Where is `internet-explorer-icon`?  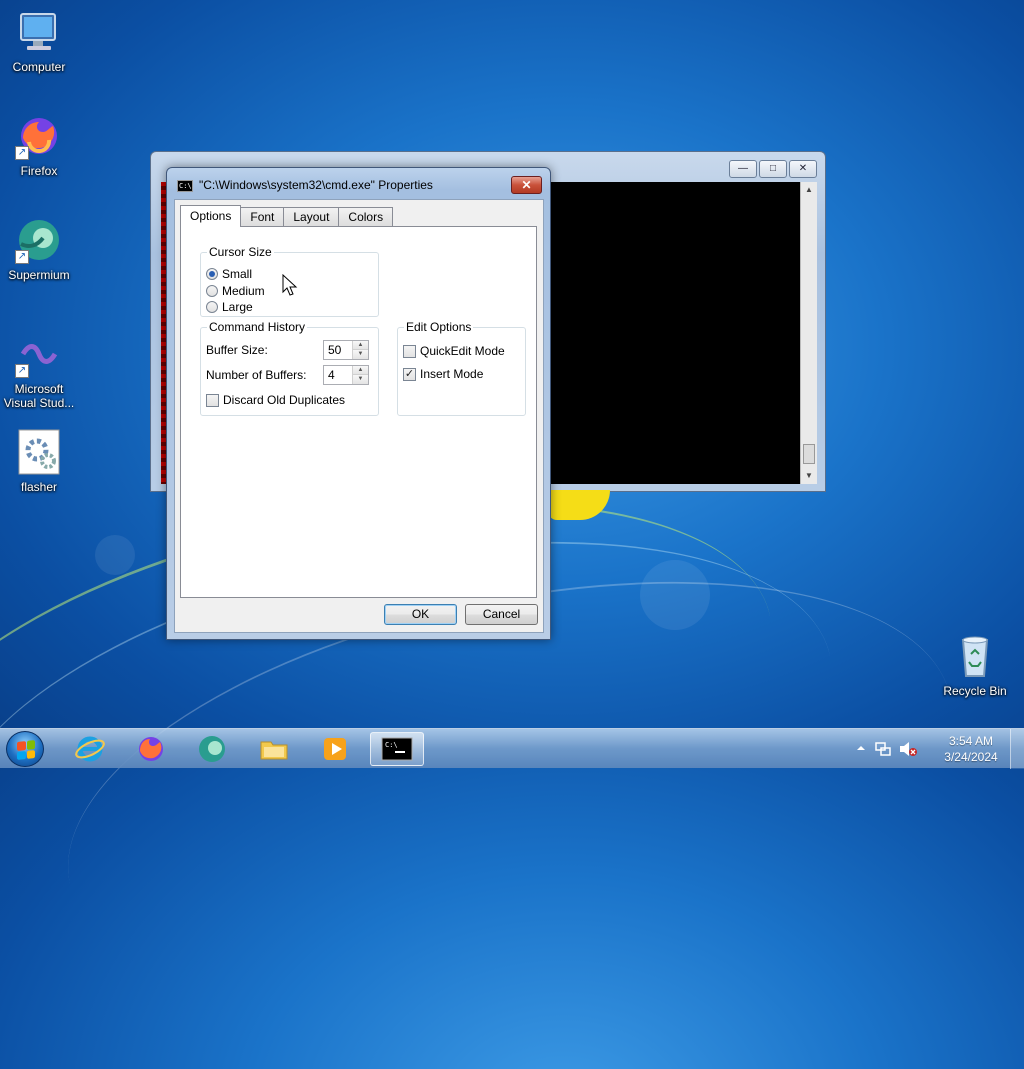 internet-explorer-icon is located at coordinates (90, 749).